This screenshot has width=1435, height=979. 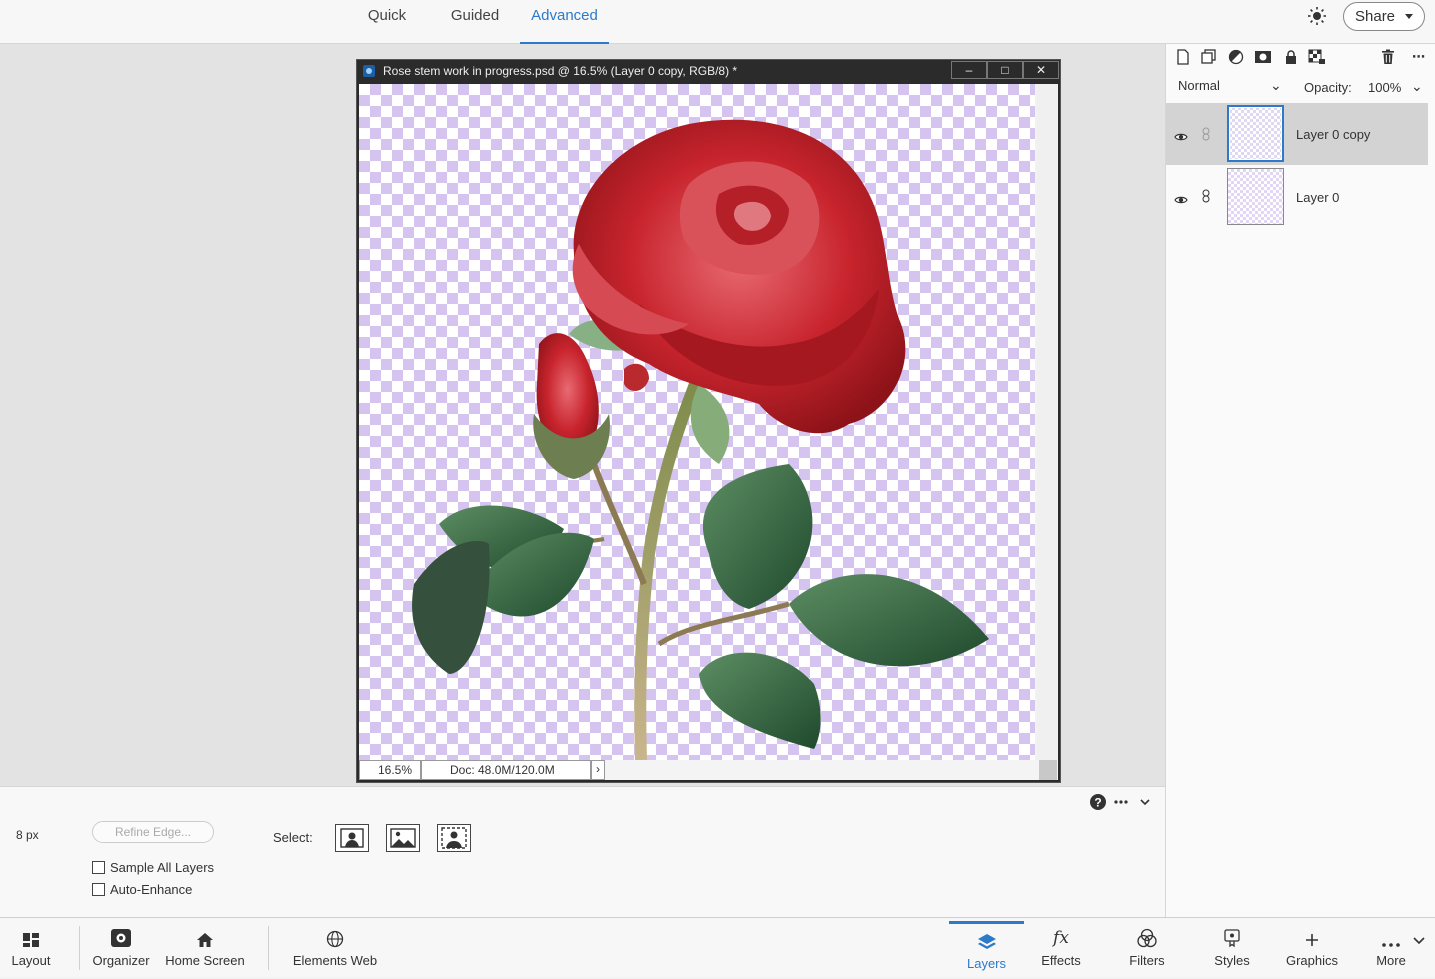 I want to click on elements-web-button: Elements Web, so click(x=335, y=947).